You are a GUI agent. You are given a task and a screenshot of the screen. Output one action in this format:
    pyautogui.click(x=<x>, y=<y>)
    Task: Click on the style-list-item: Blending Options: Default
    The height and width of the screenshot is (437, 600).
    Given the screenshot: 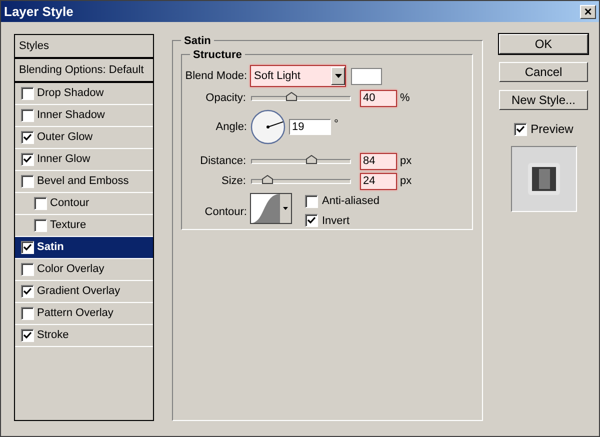 What is the action you would take?
    pyautogui.click(x=84, y=71)
    